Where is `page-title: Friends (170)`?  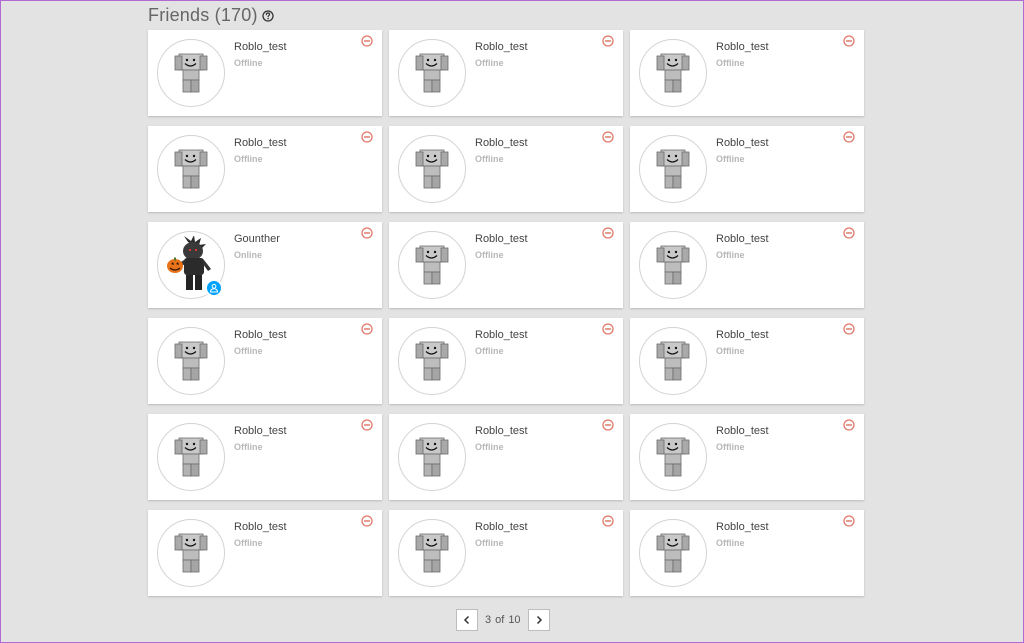 page-title: Friends (170) is located at coordinates (203, 14).